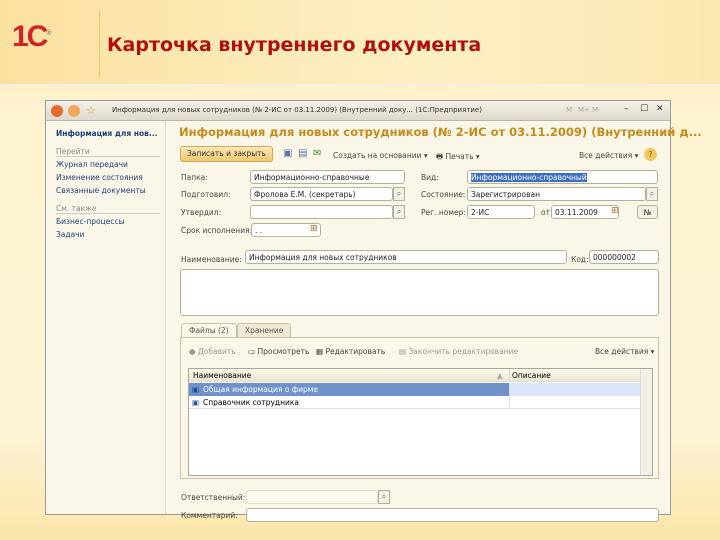 The height and width of the screenshot is (540, 720). Describe the element at coordinates (624, 351) in the screenshot. I see `files-all-actions-menu: Все действия ▾` at that location.